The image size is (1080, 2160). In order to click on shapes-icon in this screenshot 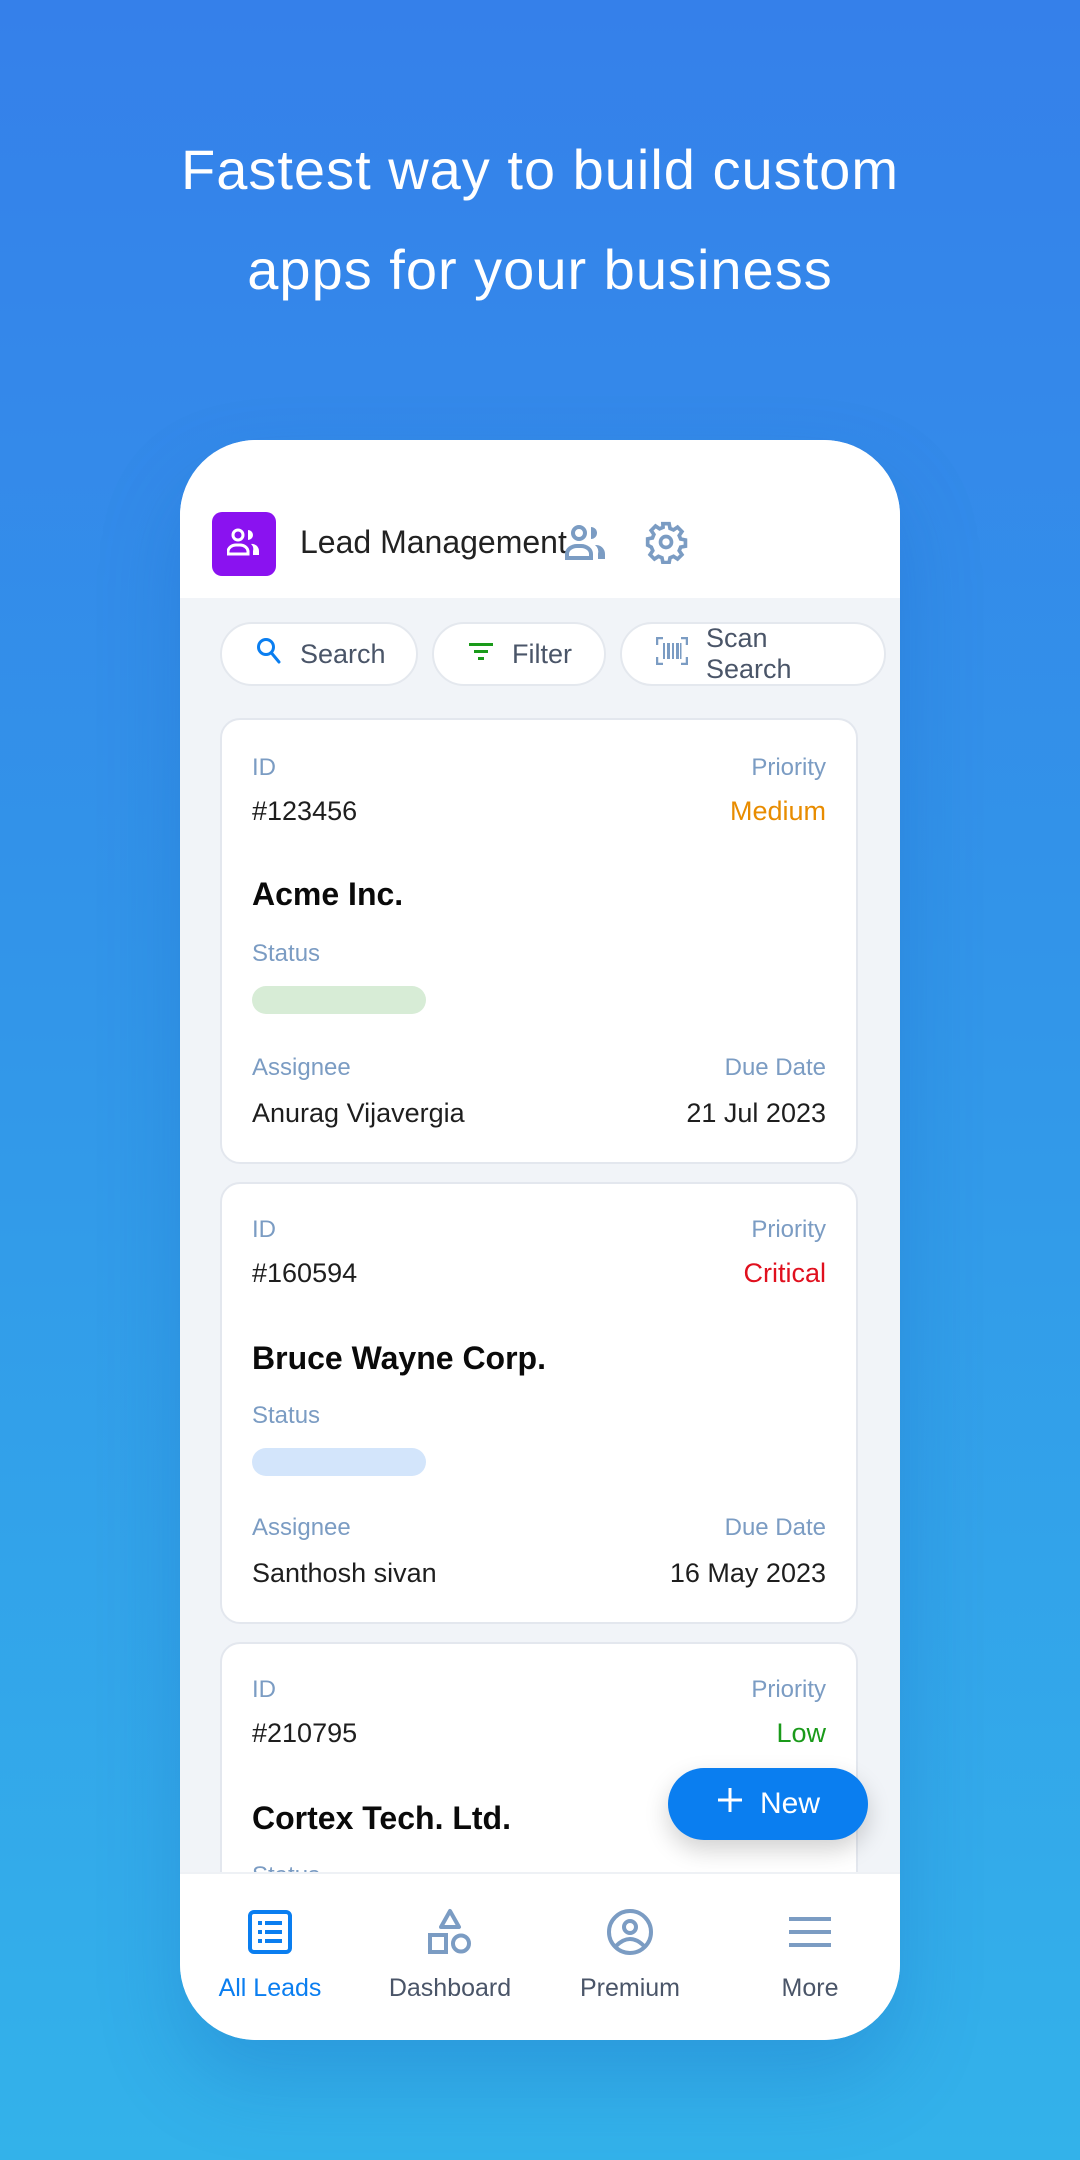, I will do `click(450, 1932)`.